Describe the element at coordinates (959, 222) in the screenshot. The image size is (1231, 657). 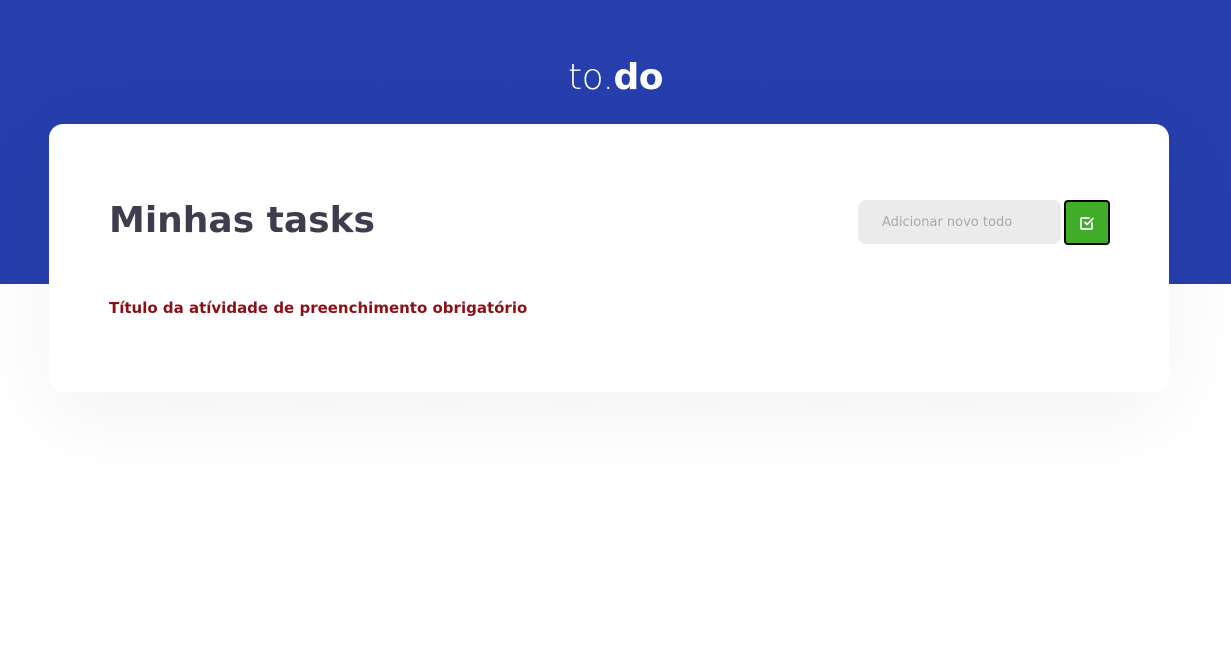
I see `new-todo-input` at that location.